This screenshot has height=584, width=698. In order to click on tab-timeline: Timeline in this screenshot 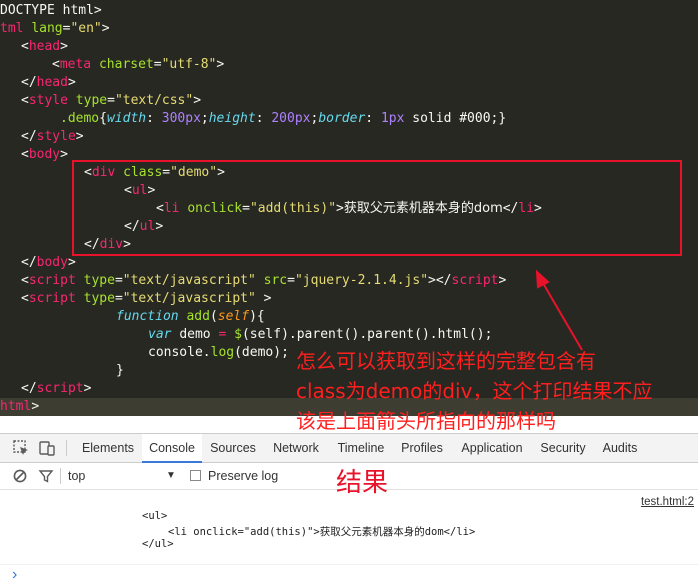, I will do `click(361, 448)`.